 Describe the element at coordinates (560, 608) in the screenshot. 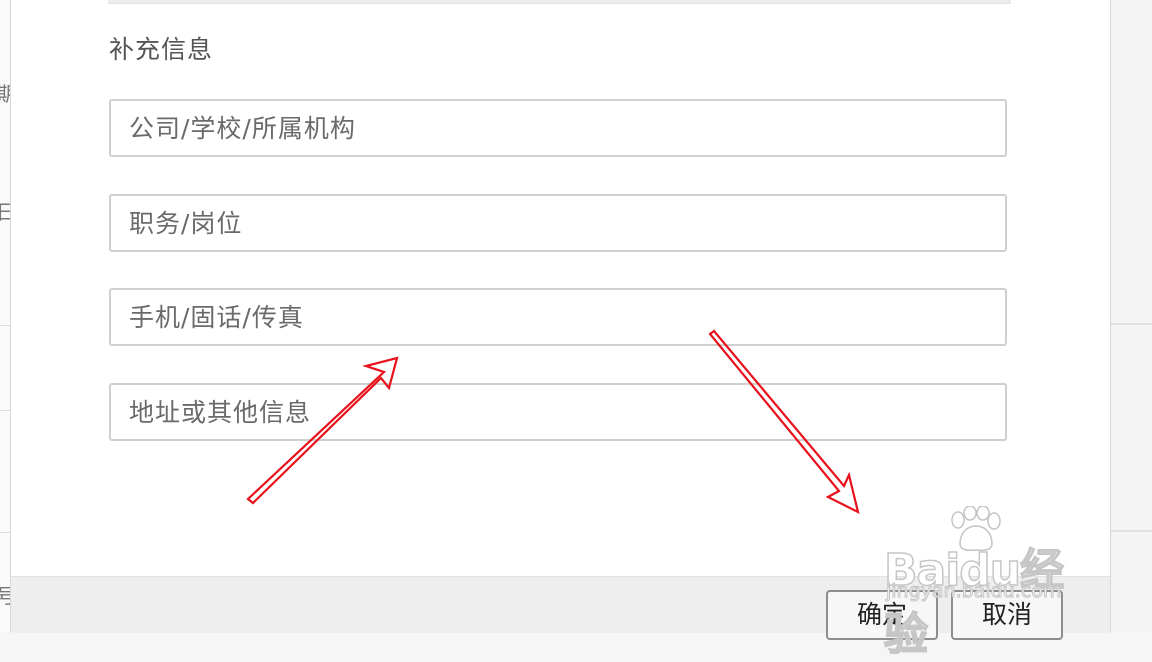

I see `dialog-footer: 确定 取消` at that location.